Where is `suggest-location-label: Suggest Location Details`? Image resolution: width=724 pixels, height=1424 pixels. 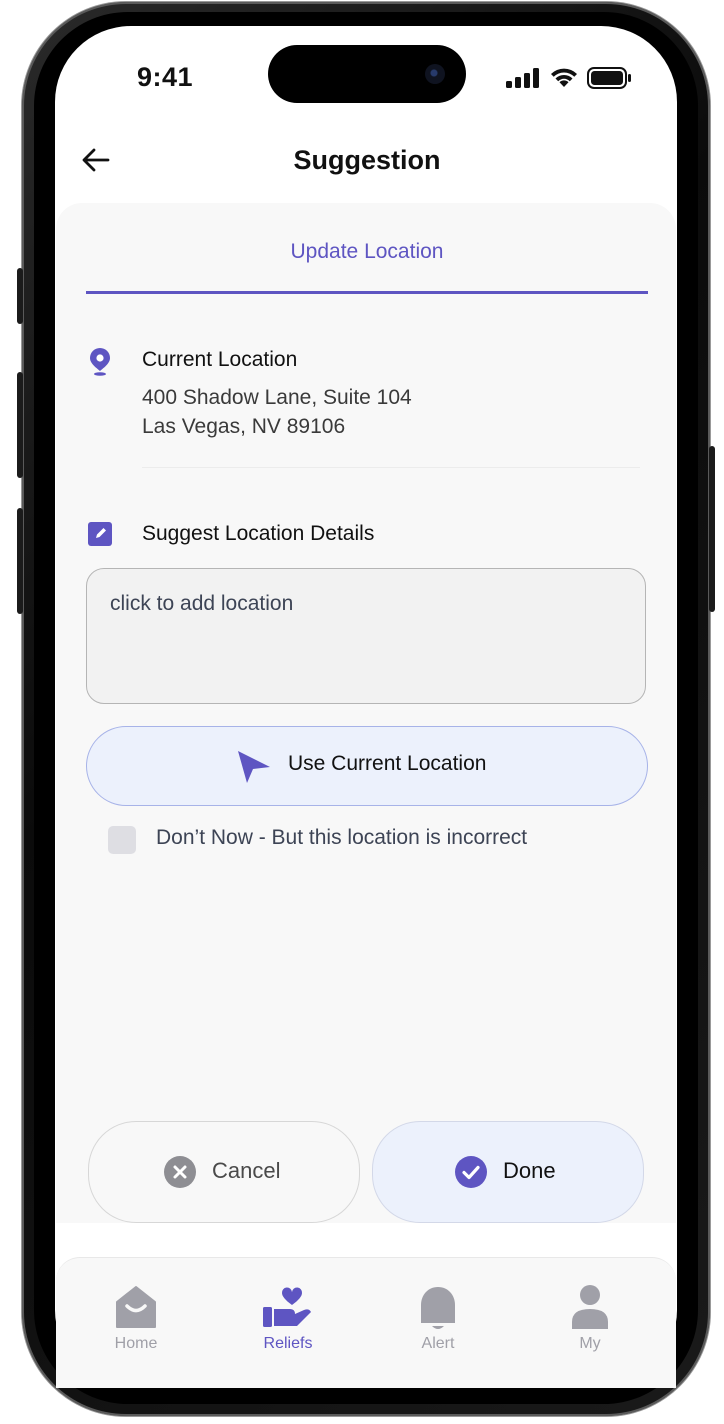
suggest-location-label: Suggest Location Details is located at coordinates (258, 533).